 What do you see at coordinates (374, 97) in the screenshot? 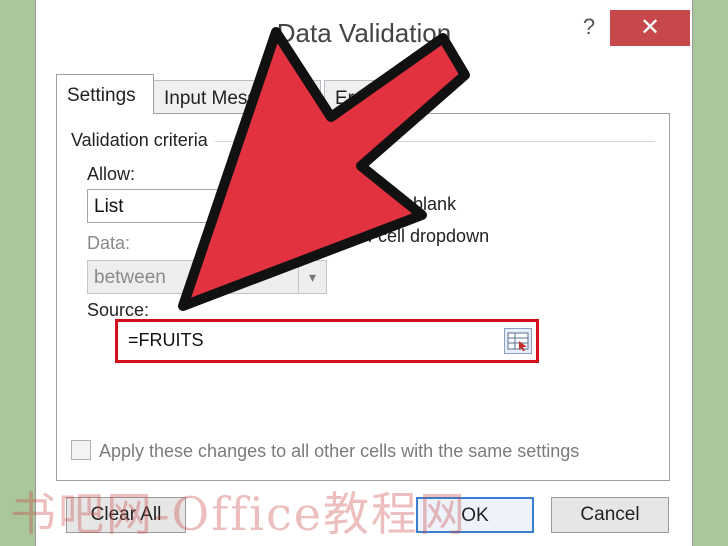
I see `tab-error-alert: Error Alert` at bounding box center [374, 97].